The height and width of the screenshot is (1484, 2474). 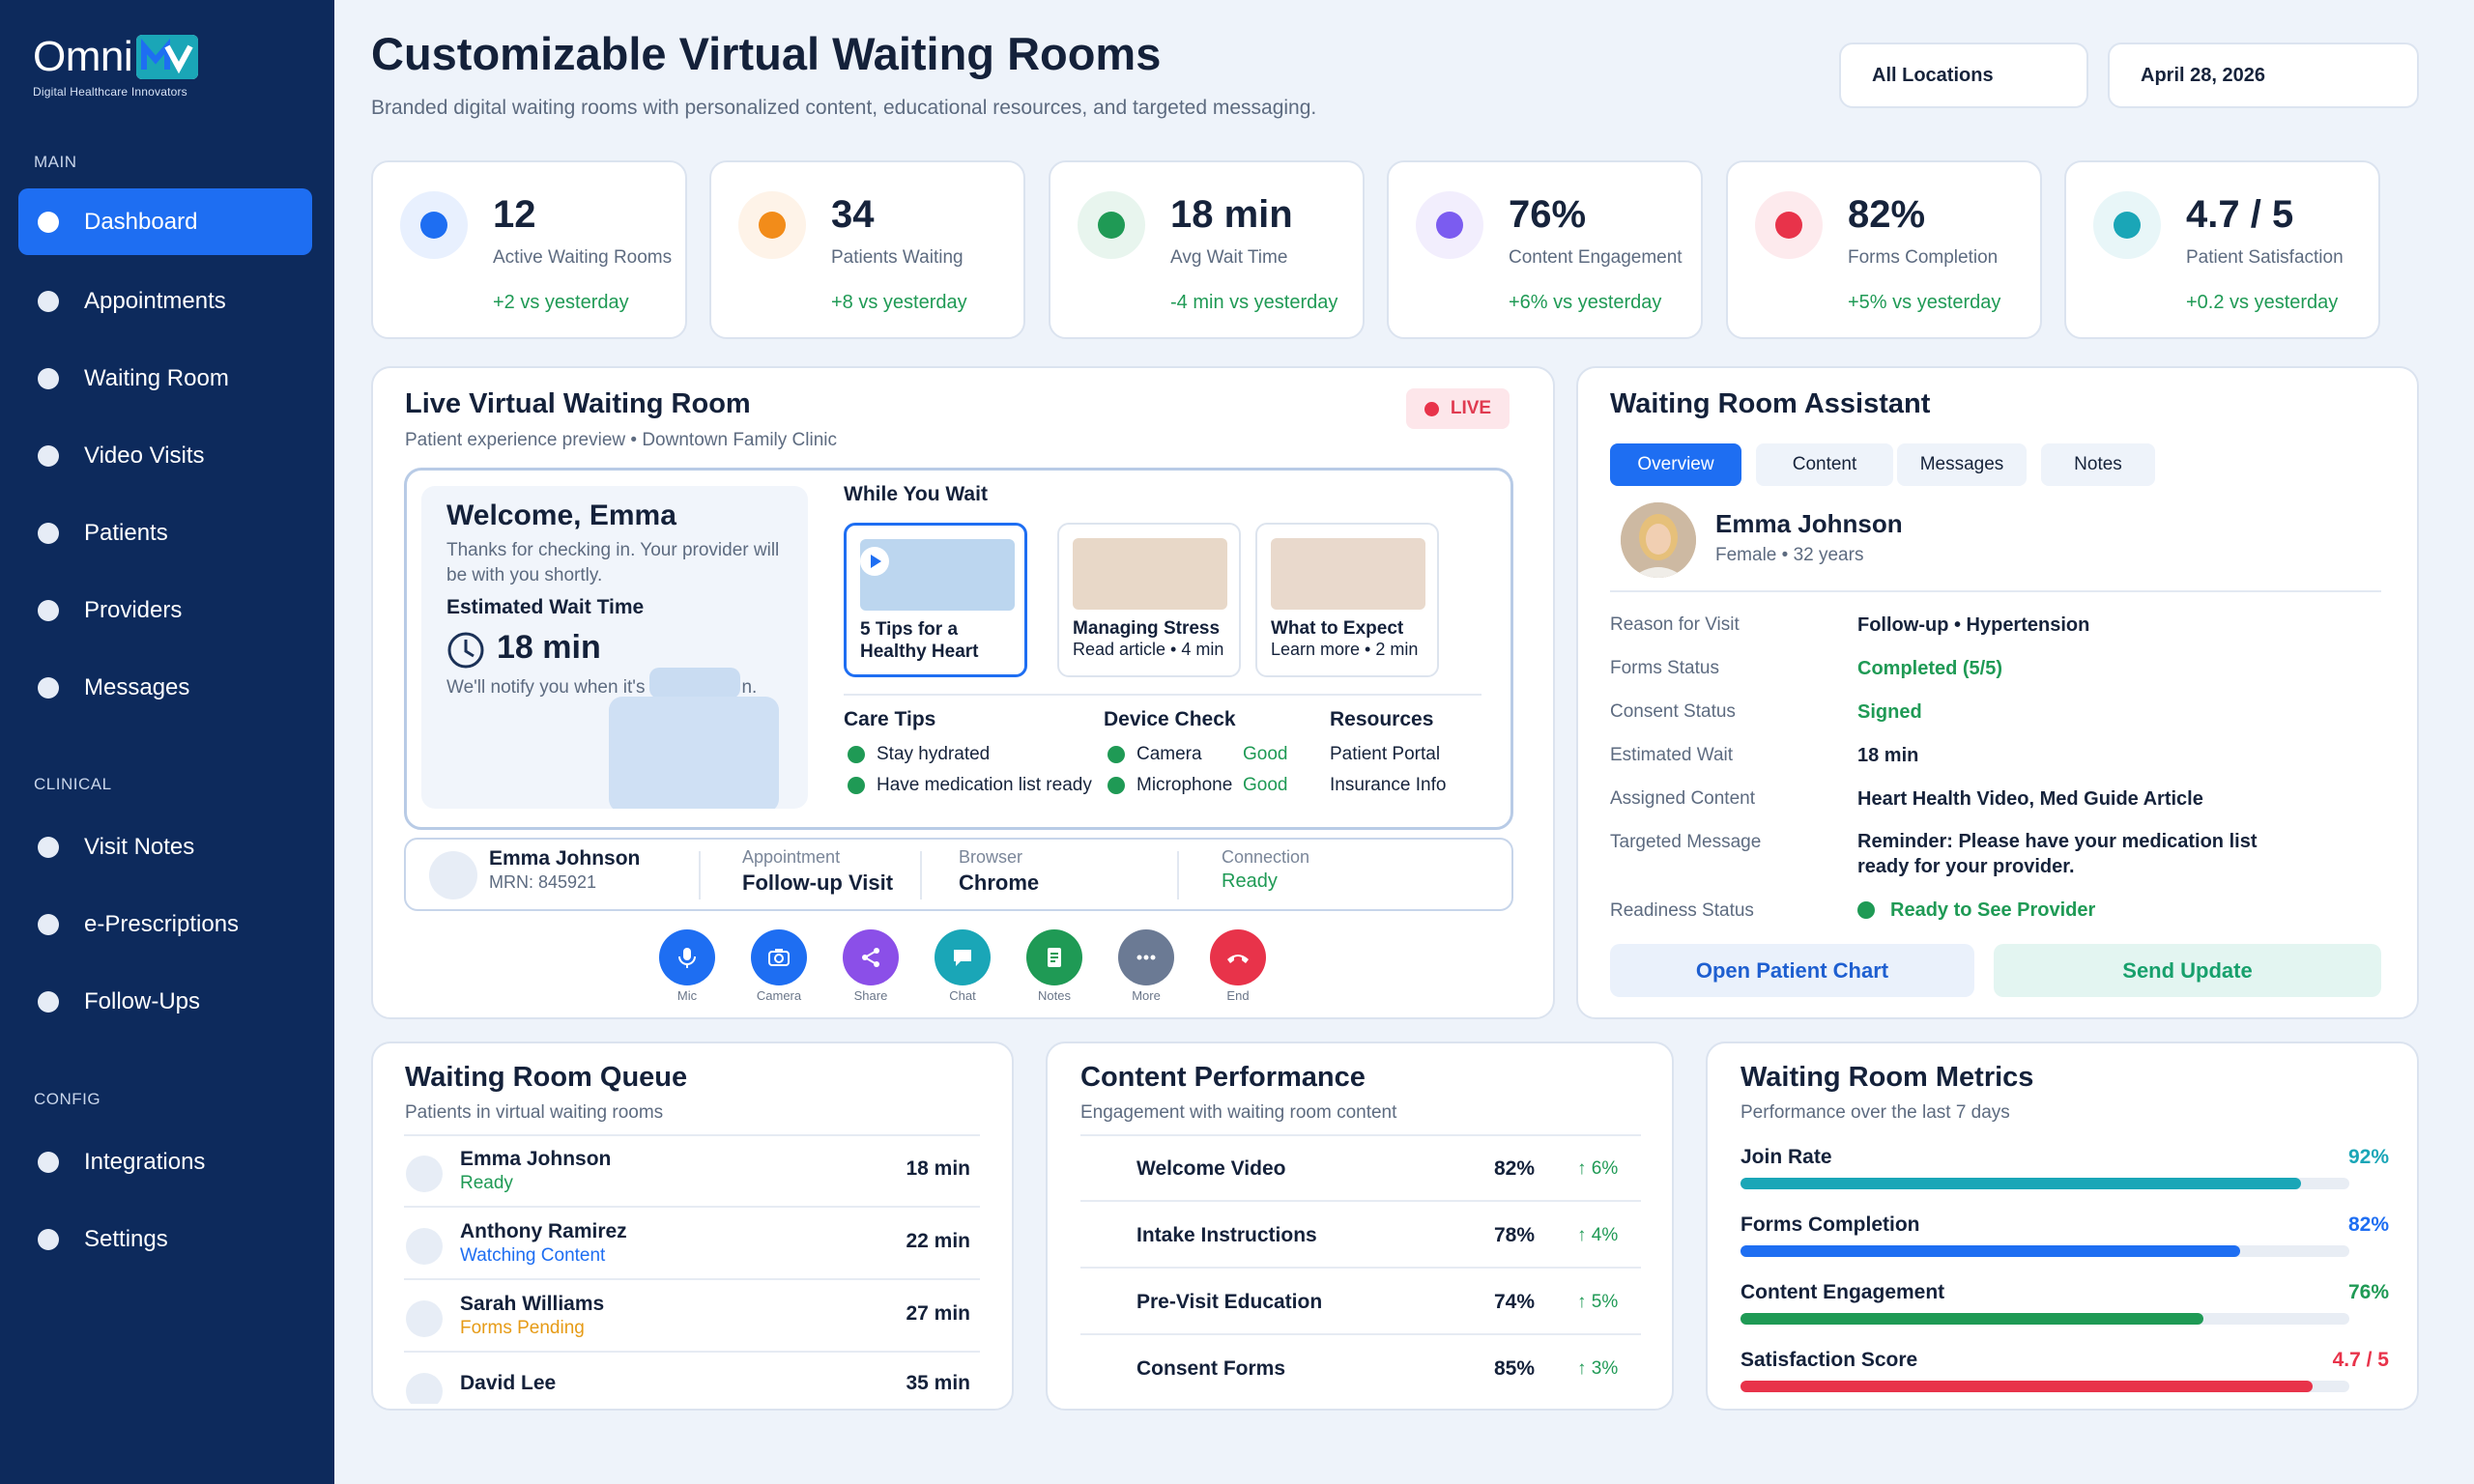 I want to click on sidebar-item-patients: Patients, so click(x=165, y=532).